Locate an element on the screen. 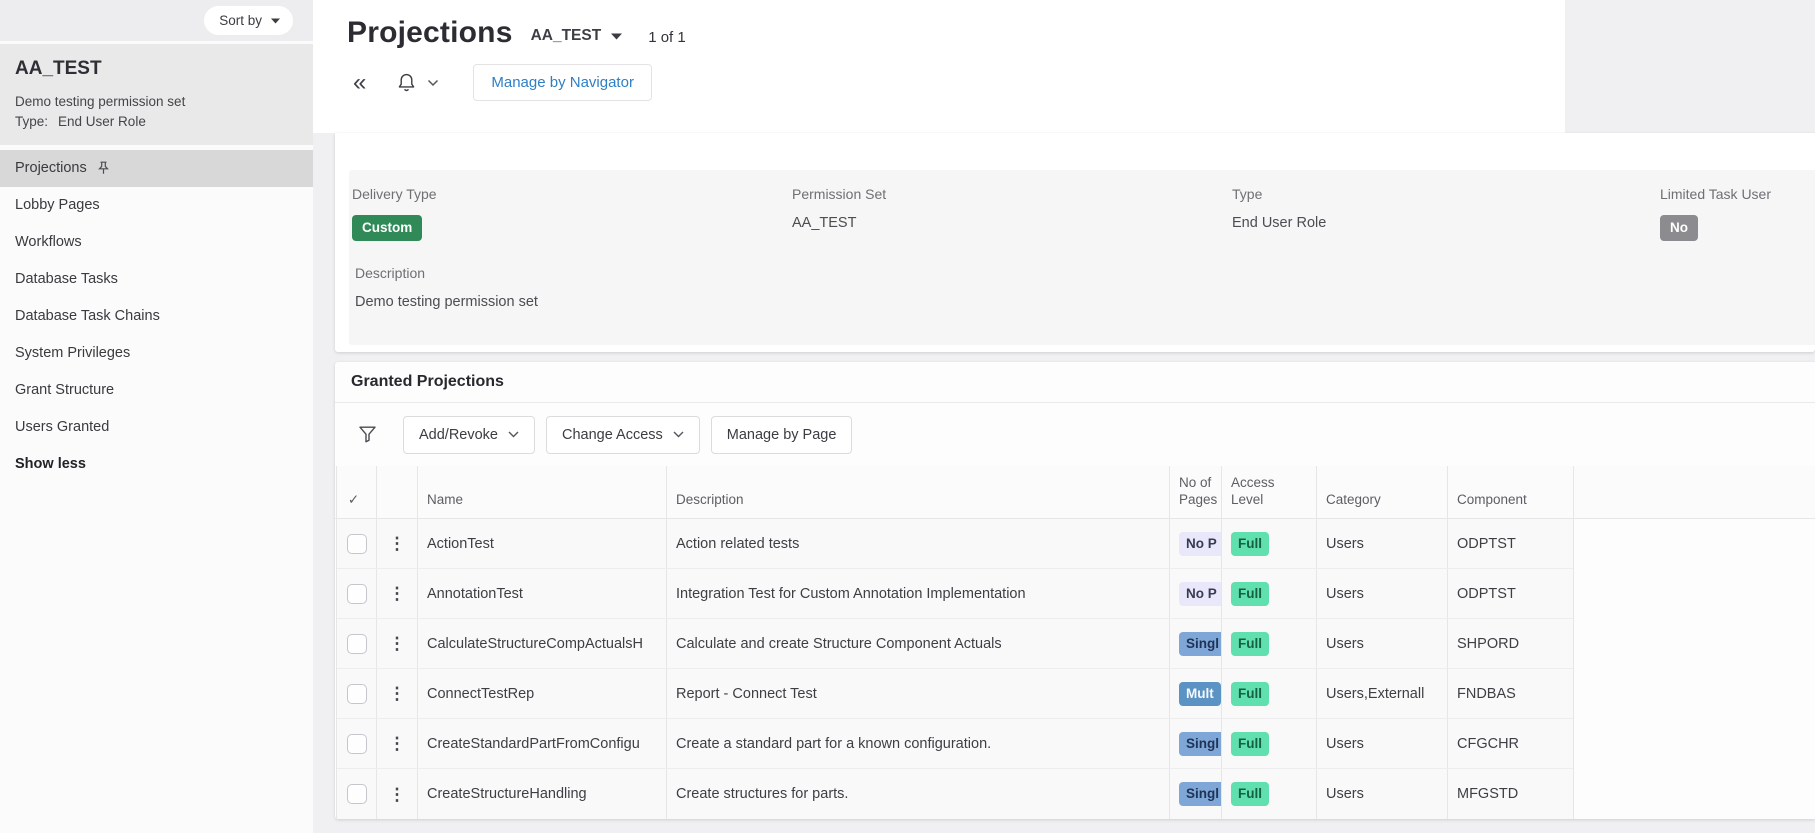 This screenshot has height=833, width=1815. field-label: Limited Task User is located at coordinates (1716, 194).